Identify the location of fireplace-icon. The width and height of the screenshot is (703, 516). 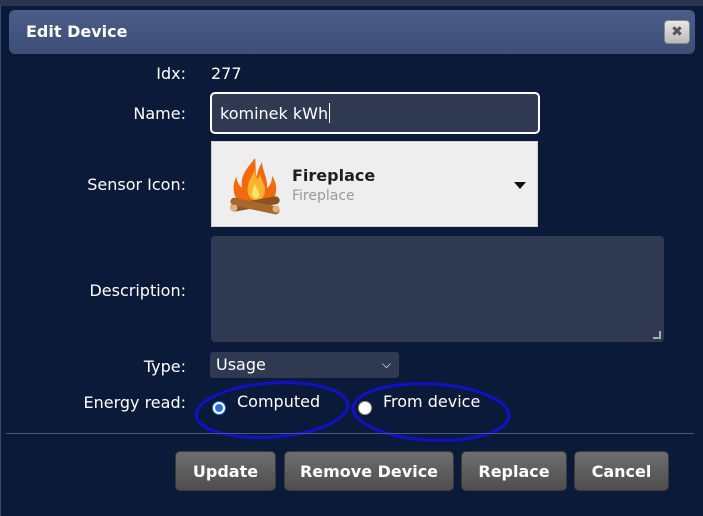
(255, 186).